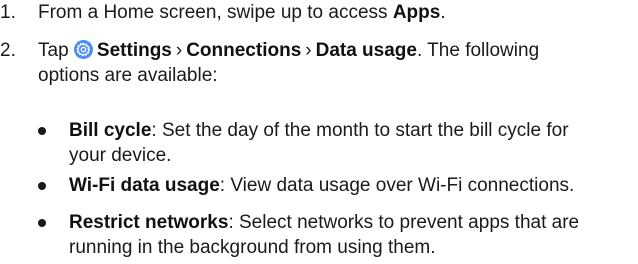  What do you see at coordinates (134, 50) in the screenshot?
I see `settings-label: Settings` at bounding box center [134, 50].